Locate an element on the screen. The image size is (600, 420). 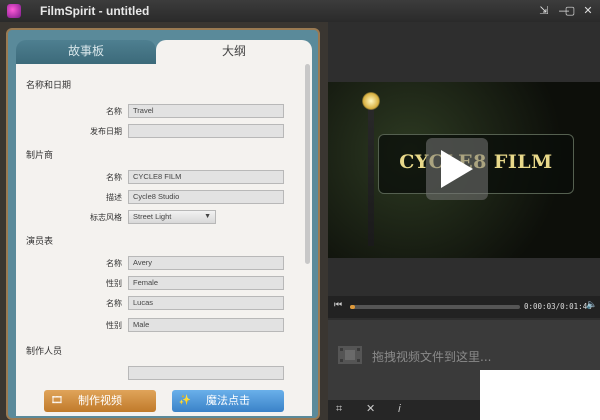
magic-click-button: ✨ 魔法点击 is located at coordinates (228, 401).